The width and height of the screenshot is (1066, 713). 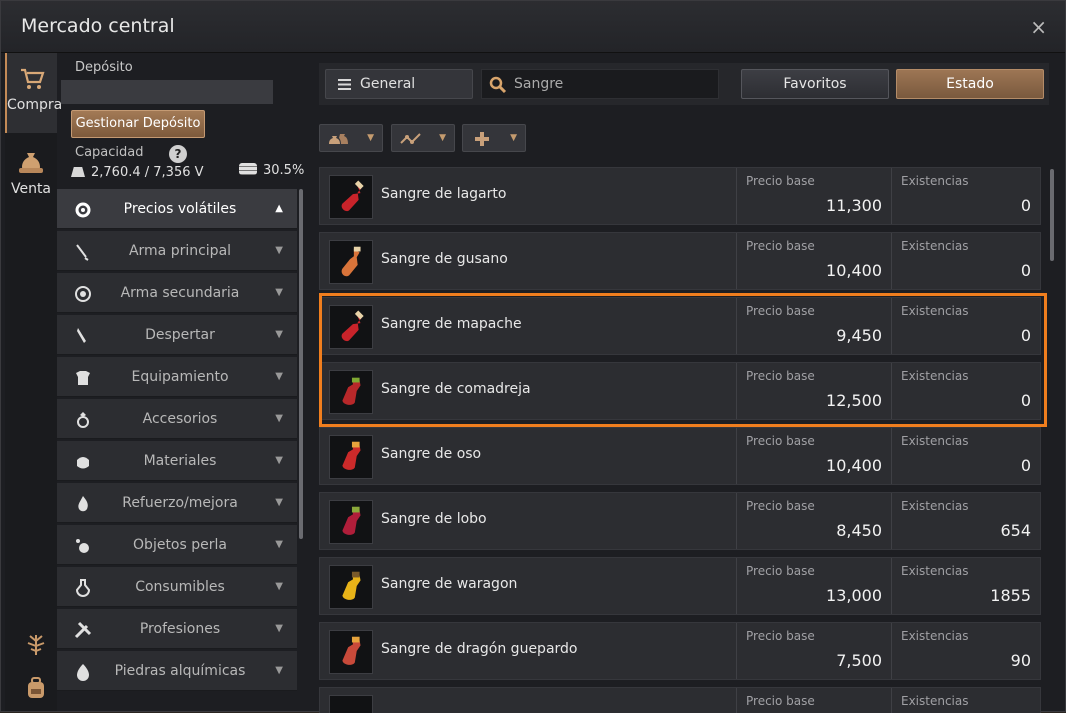 I want to click on category-dropdown: General, so click(x=399, y=84).